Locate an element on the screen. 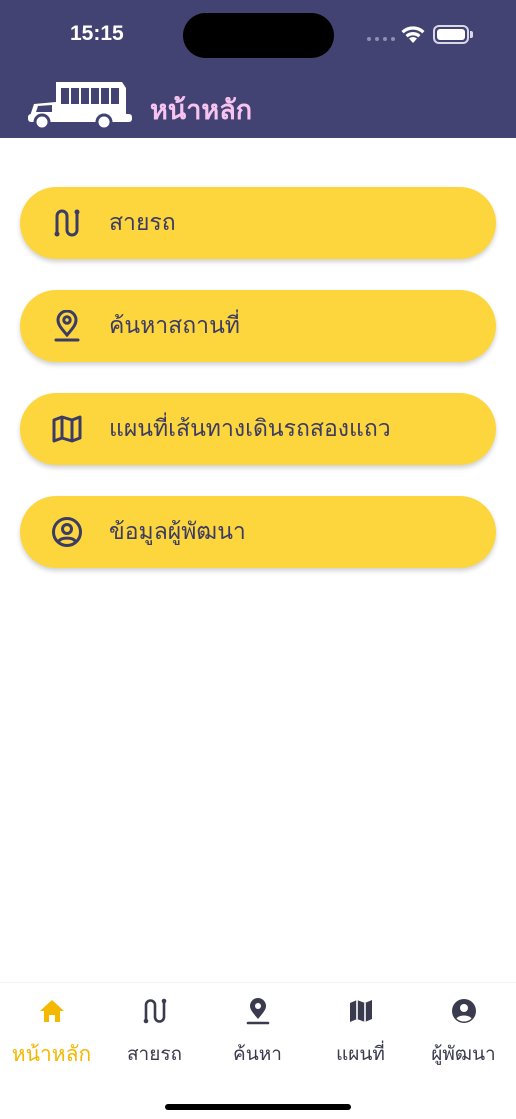 This screenshot has height=1119, width=516. menu-button-routes: สายรถ is located at coordinates (258, 223).